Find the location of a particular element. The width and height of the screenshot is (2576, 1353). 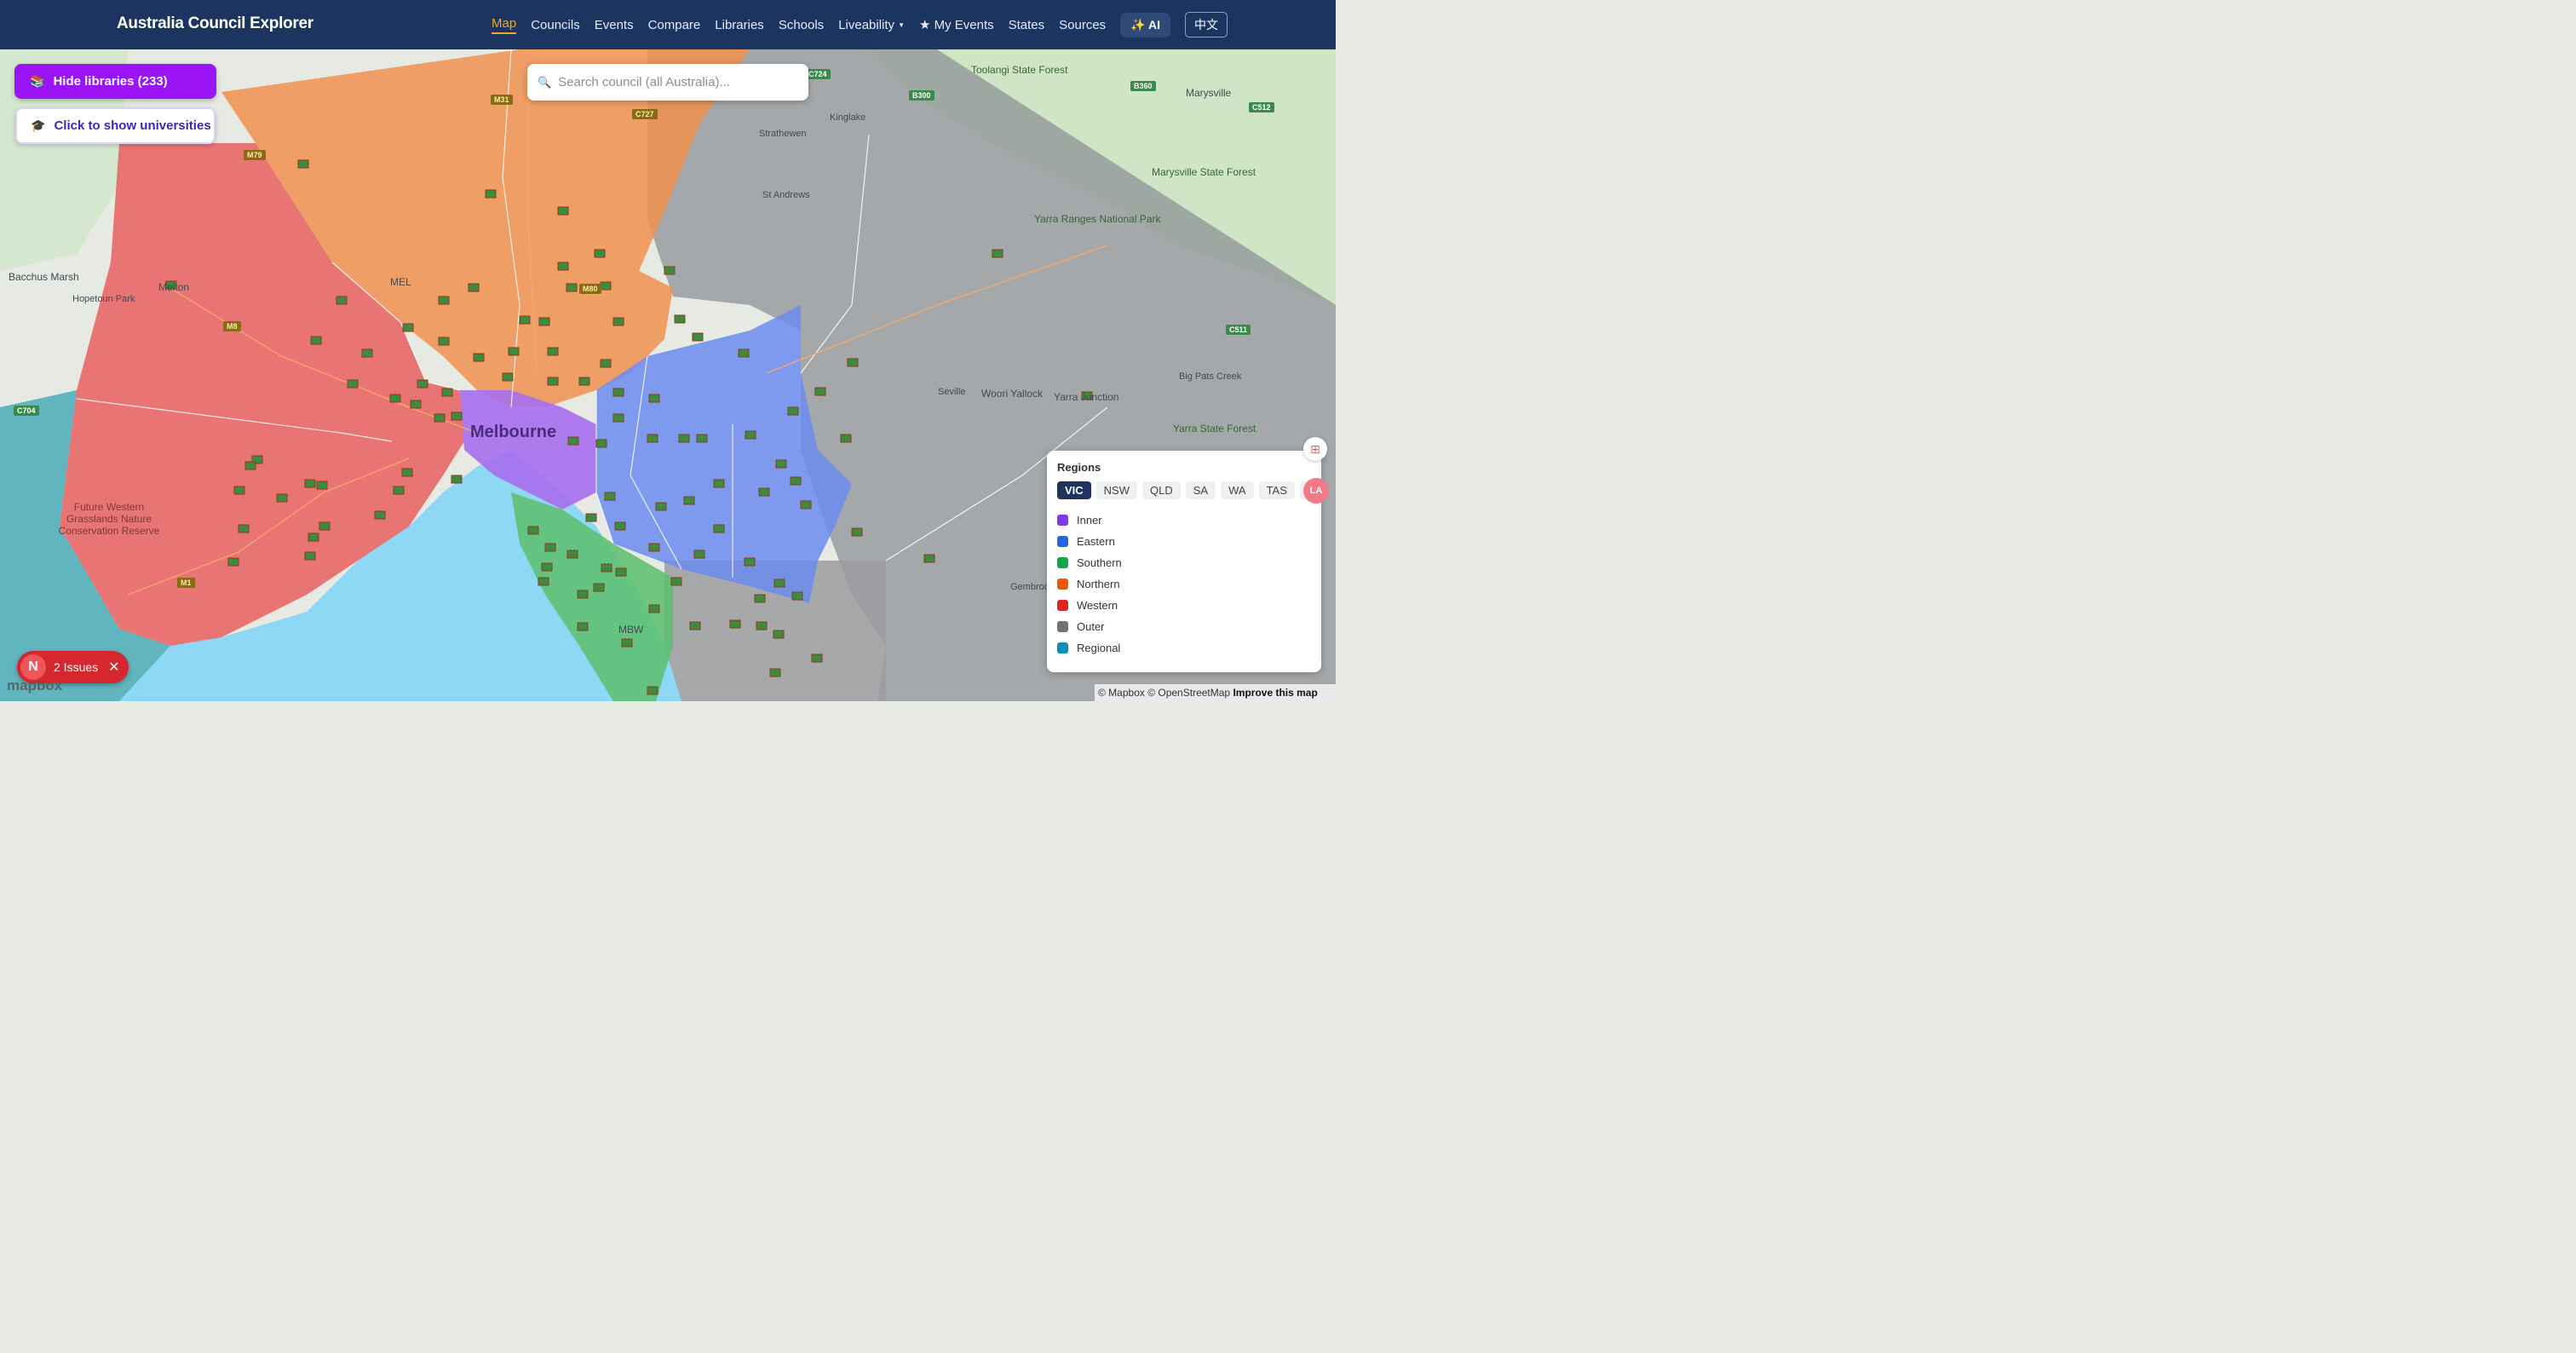

toggle-universities-label: Click to show universities is located at coordinates (133, 125).